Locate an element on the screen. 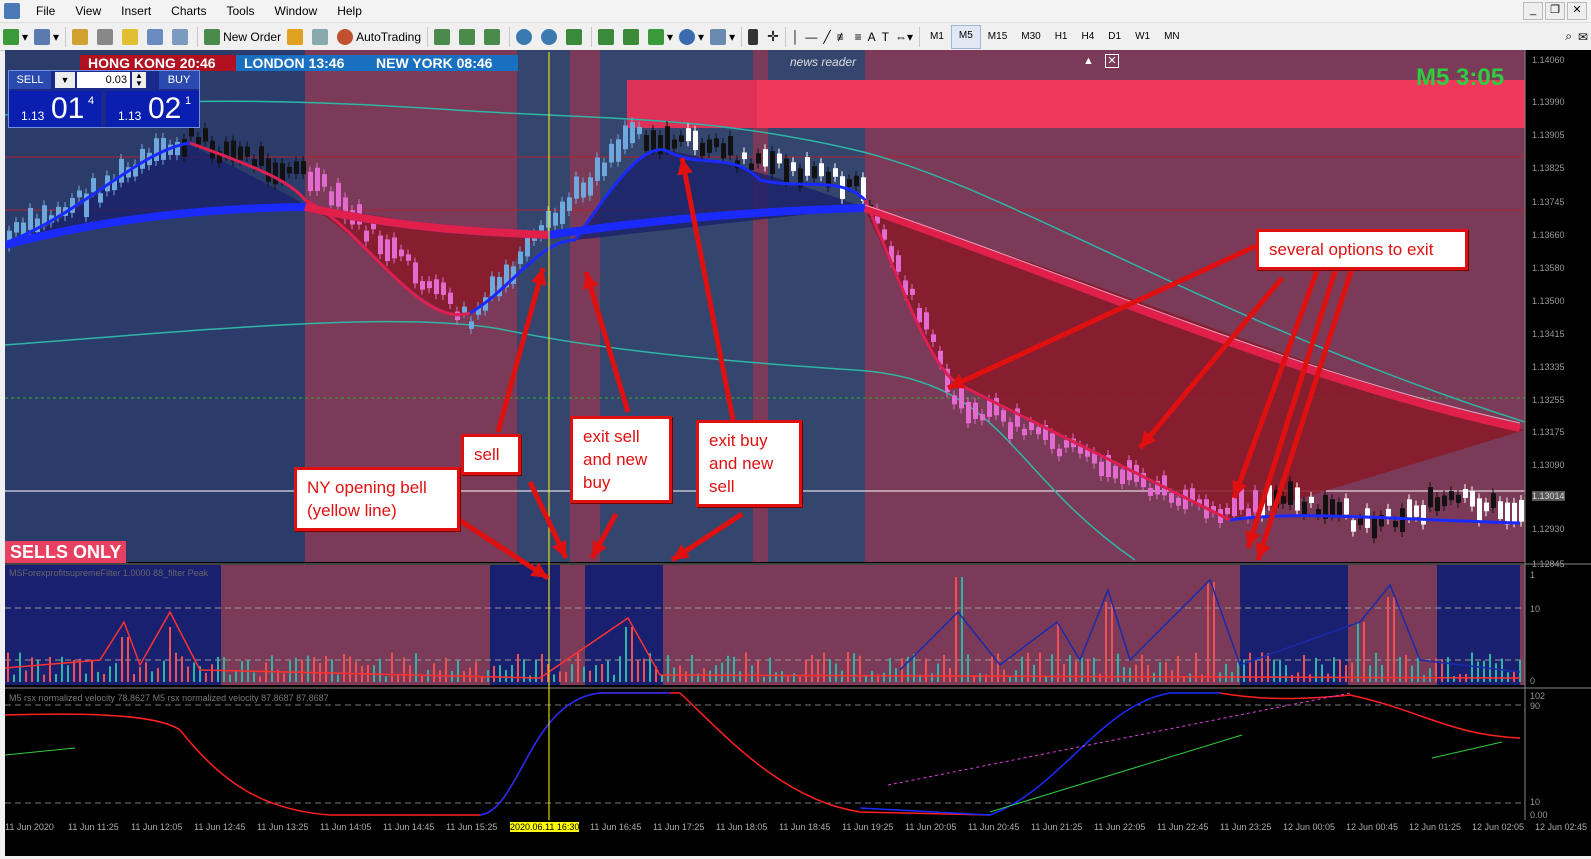 This screenshot has width=1591, height=859. minimize-button: _ is located at coordinates (1533, 11).